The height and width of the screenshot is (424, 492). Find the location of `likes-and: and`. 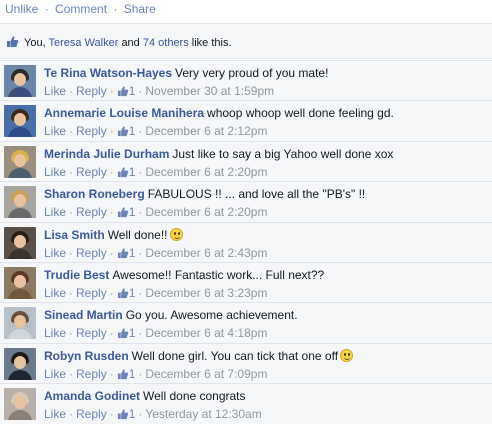

likes-and: and is located at coordinates (130, 43).